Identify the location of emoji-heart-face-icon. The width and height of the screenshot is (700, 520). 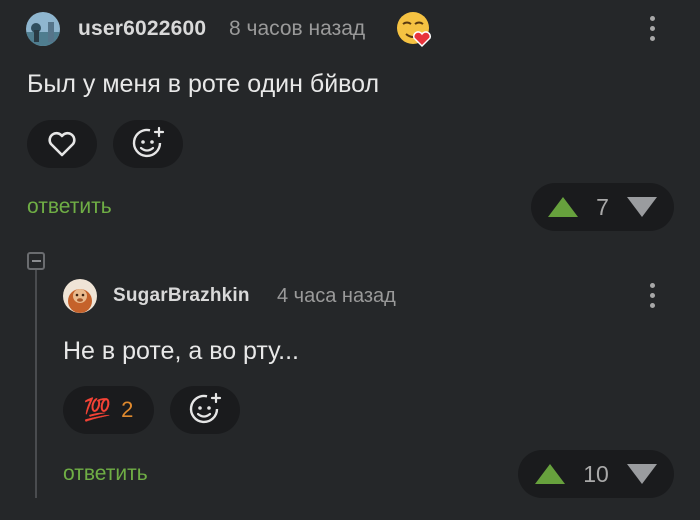
(414, 29).